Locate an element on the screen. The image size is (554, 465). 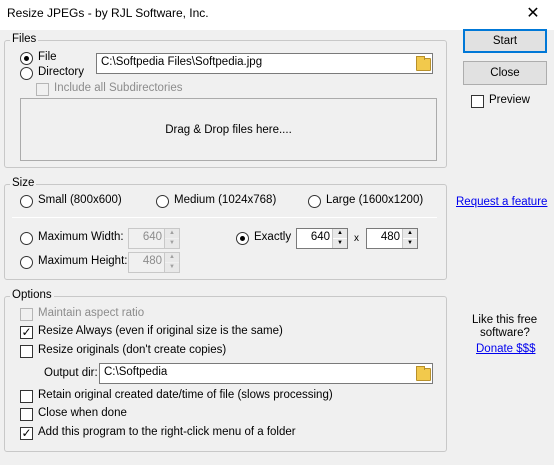
size-large-radio is located at coordinates (314, 201).